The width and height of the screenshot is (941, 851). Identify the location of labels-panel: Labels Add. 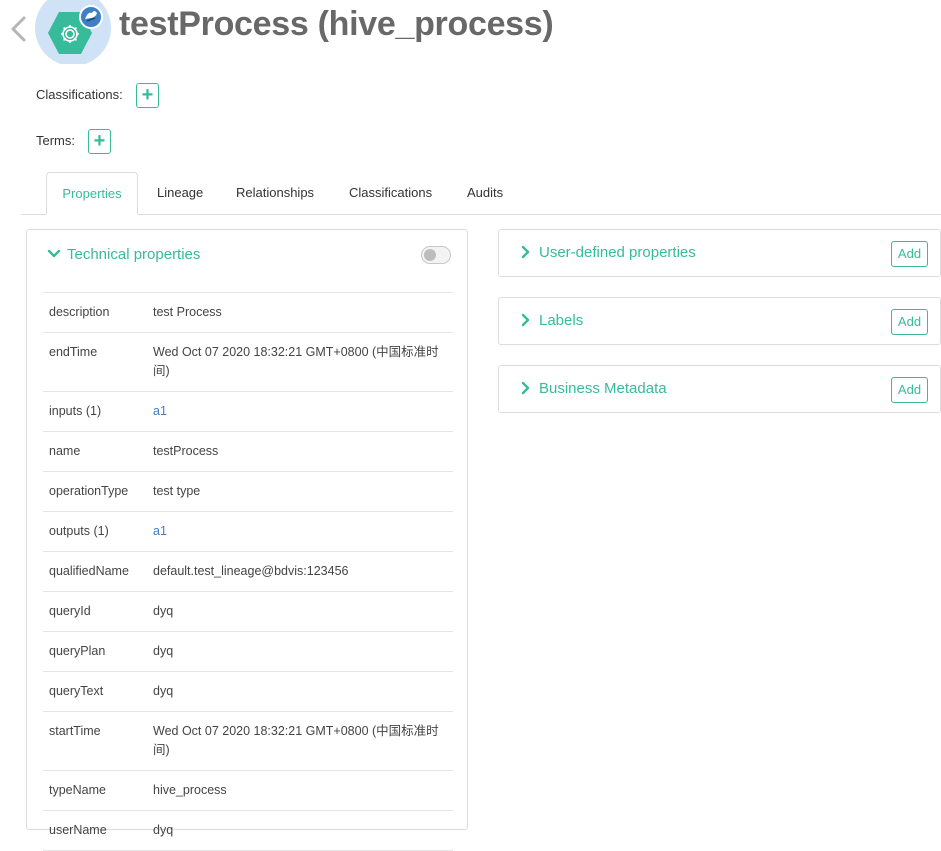
(719, 321).